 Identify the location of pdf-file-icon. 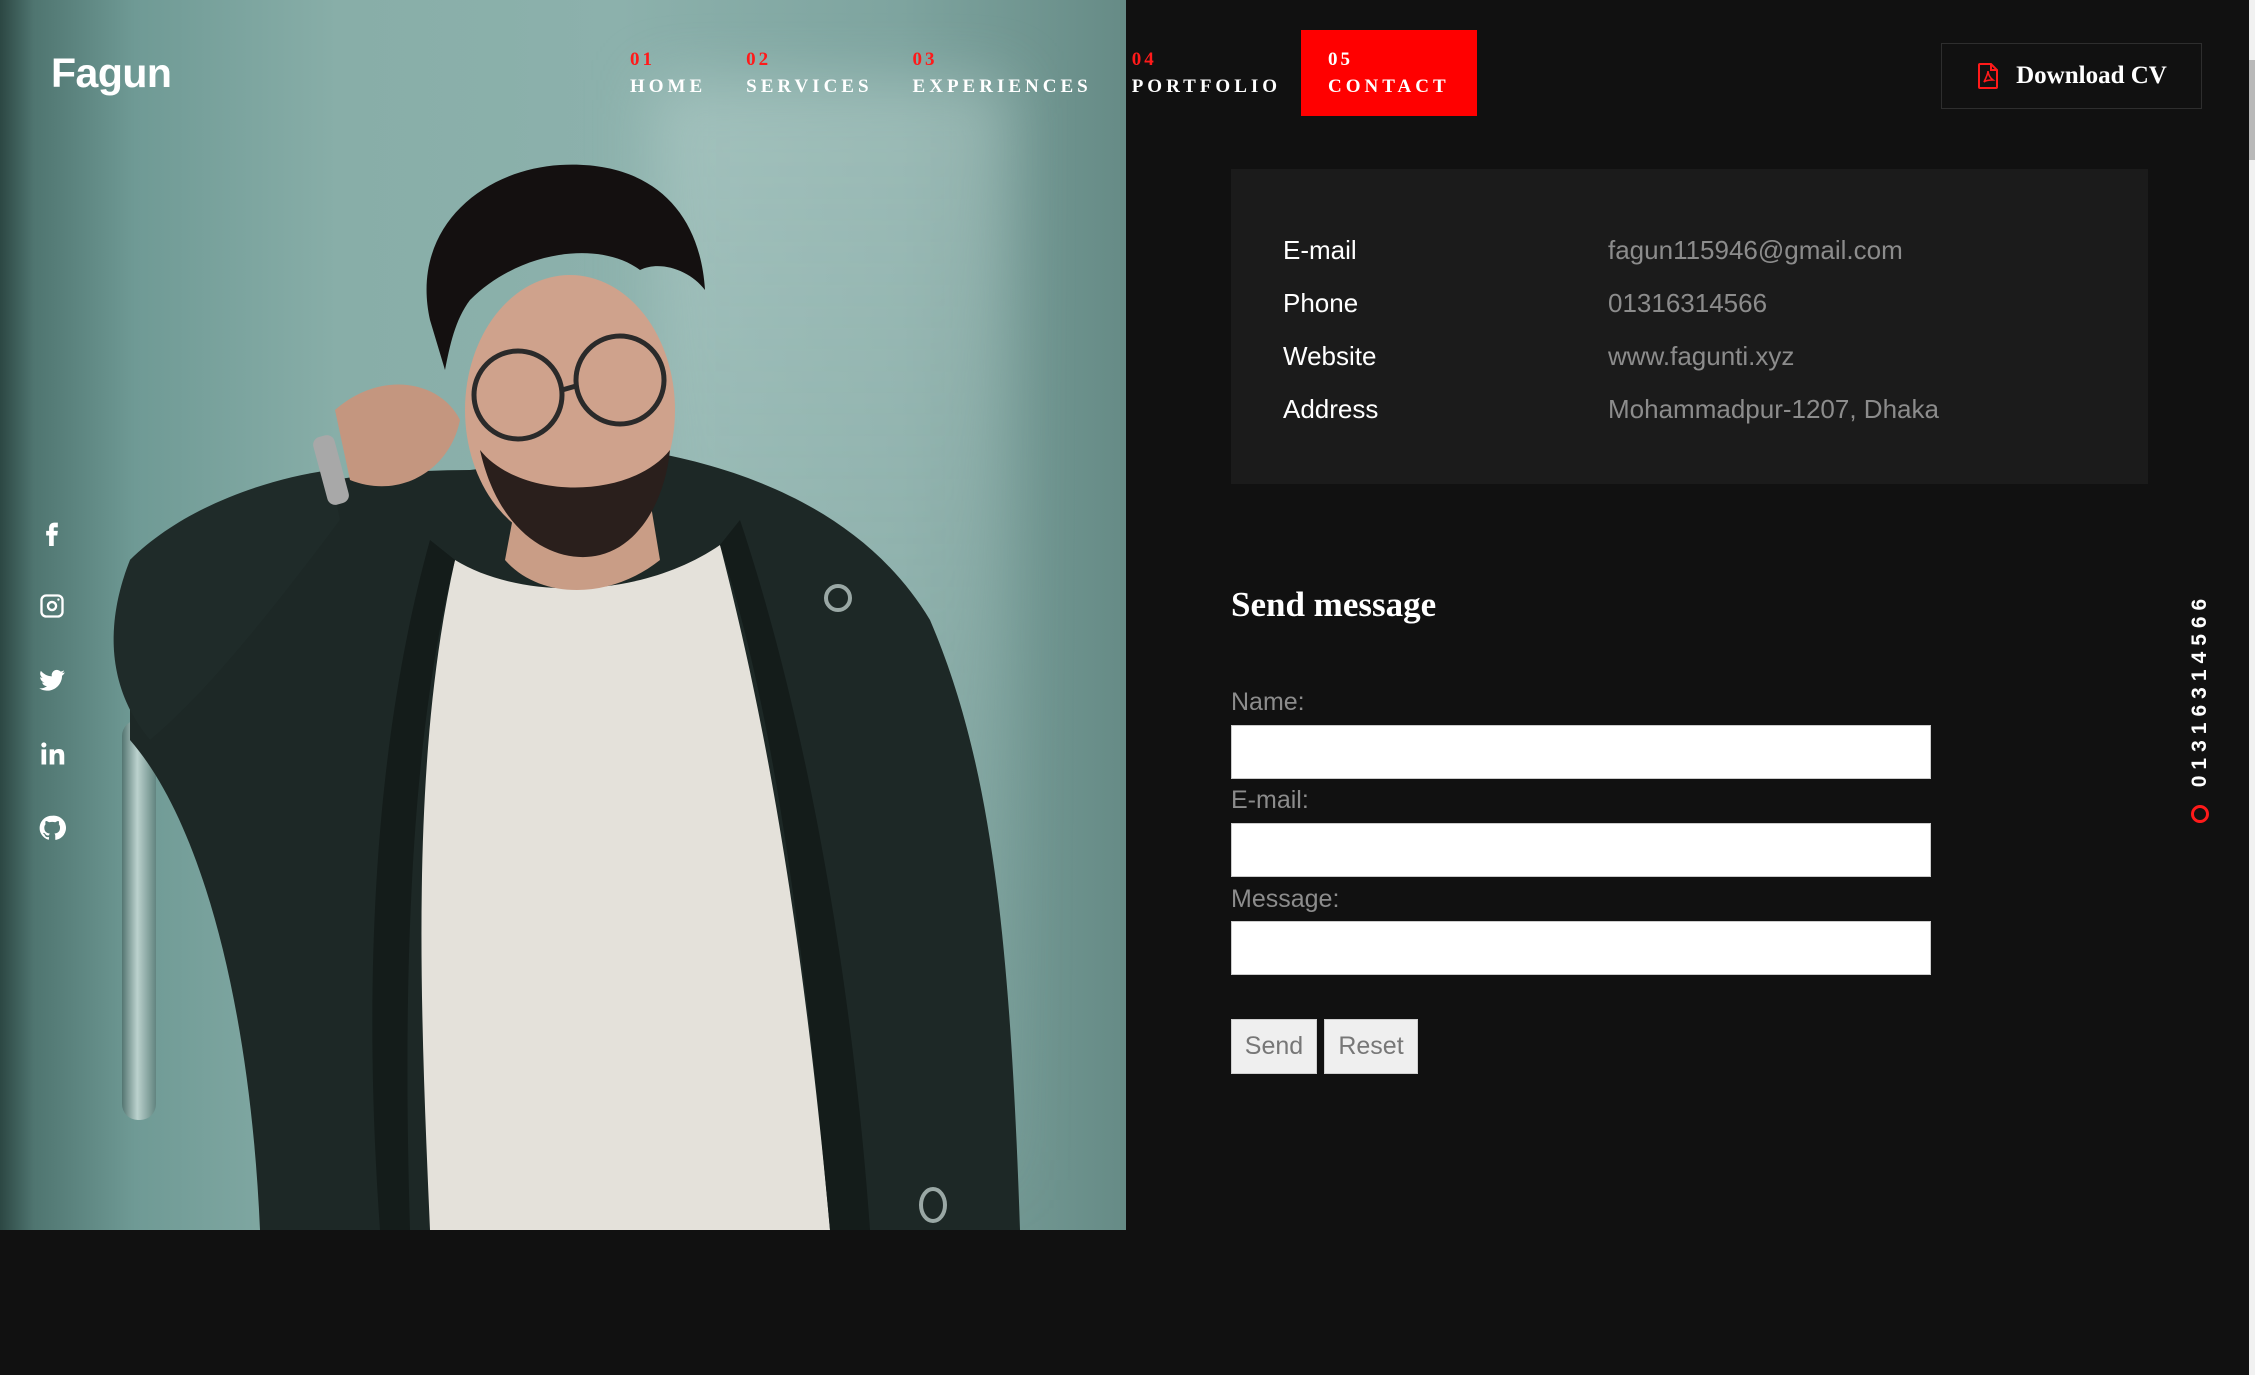
(1988, 76).